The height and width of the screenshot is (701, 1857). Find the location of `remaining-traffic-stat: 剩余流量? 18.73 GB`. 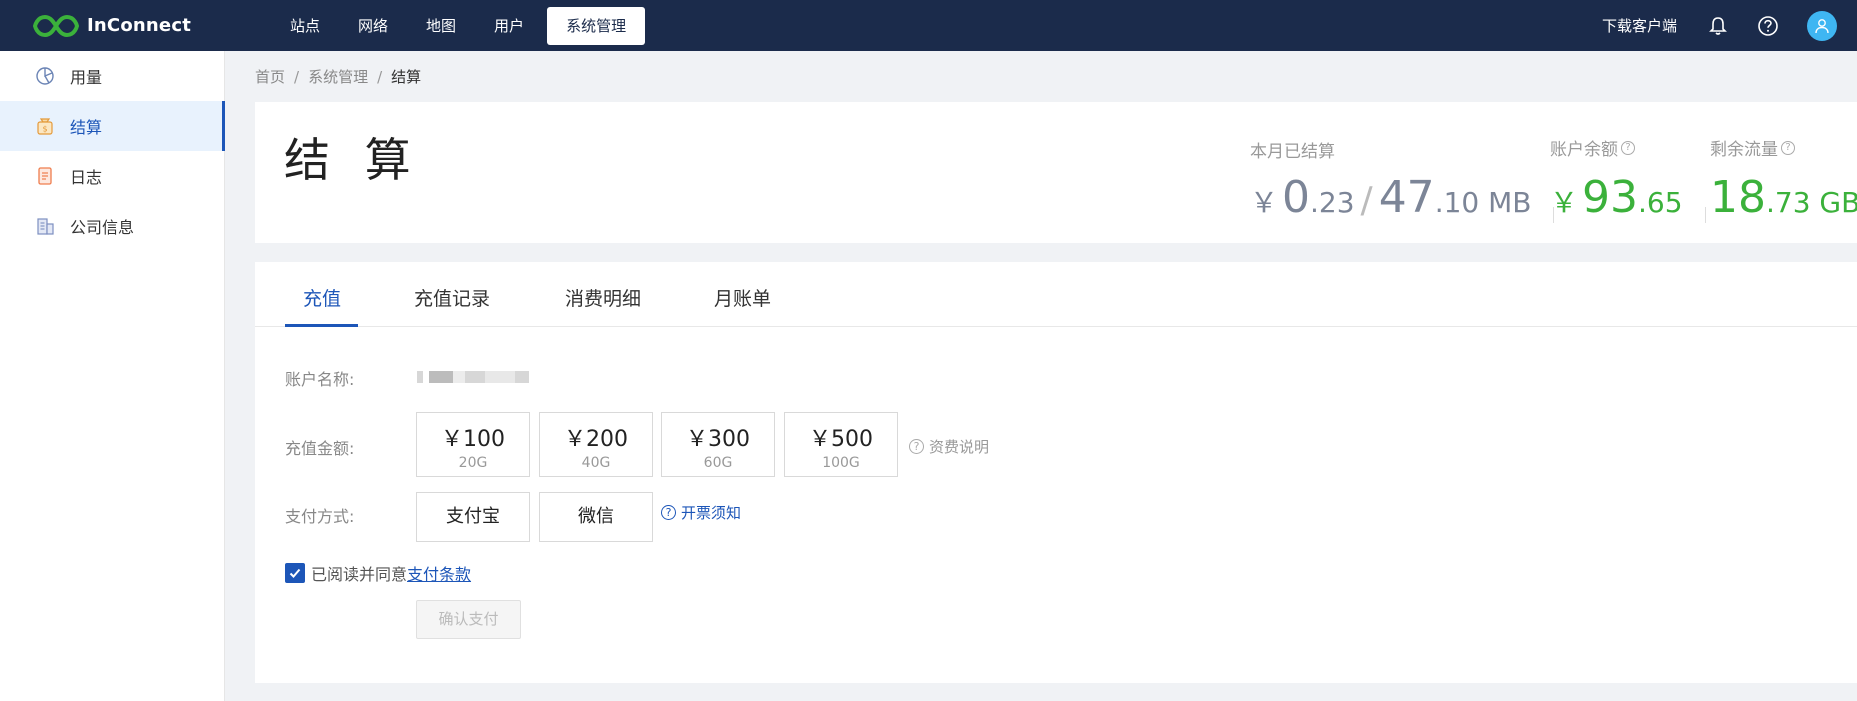

remaining-traffic-stat: 剩余流量? 18.73 GB is located at coordinates (1783, 179).